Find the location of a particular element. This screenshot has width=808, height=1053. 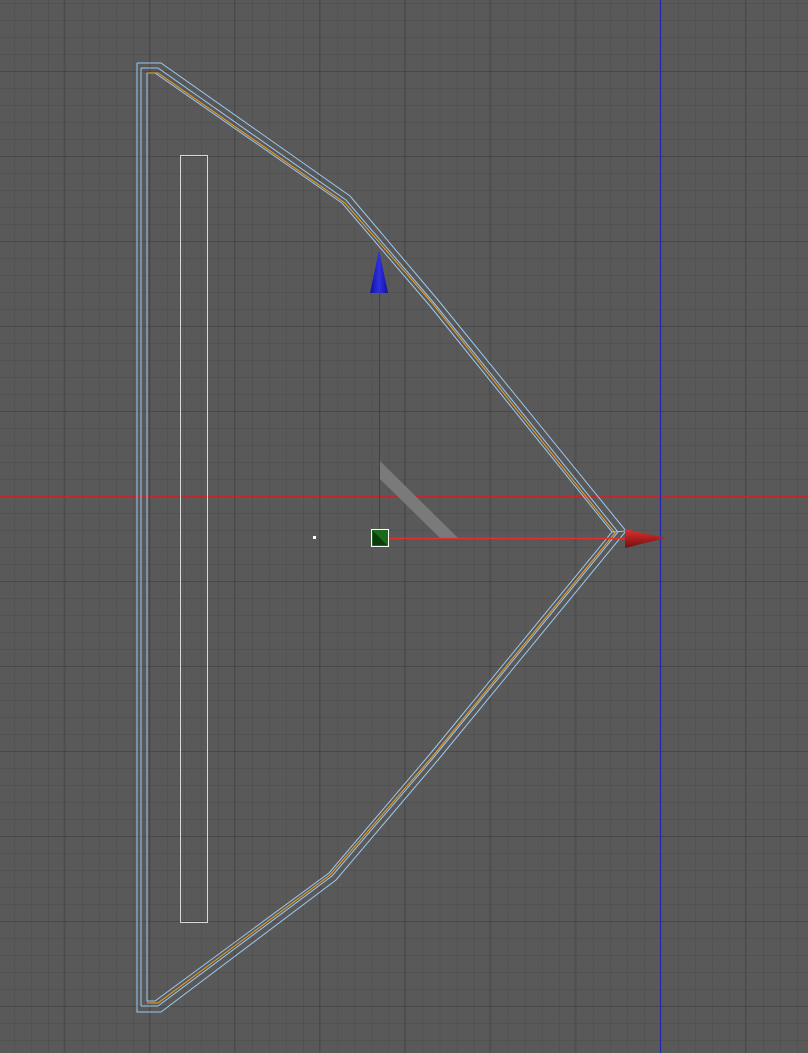

pivot-point is located at coordinates (314, 537).